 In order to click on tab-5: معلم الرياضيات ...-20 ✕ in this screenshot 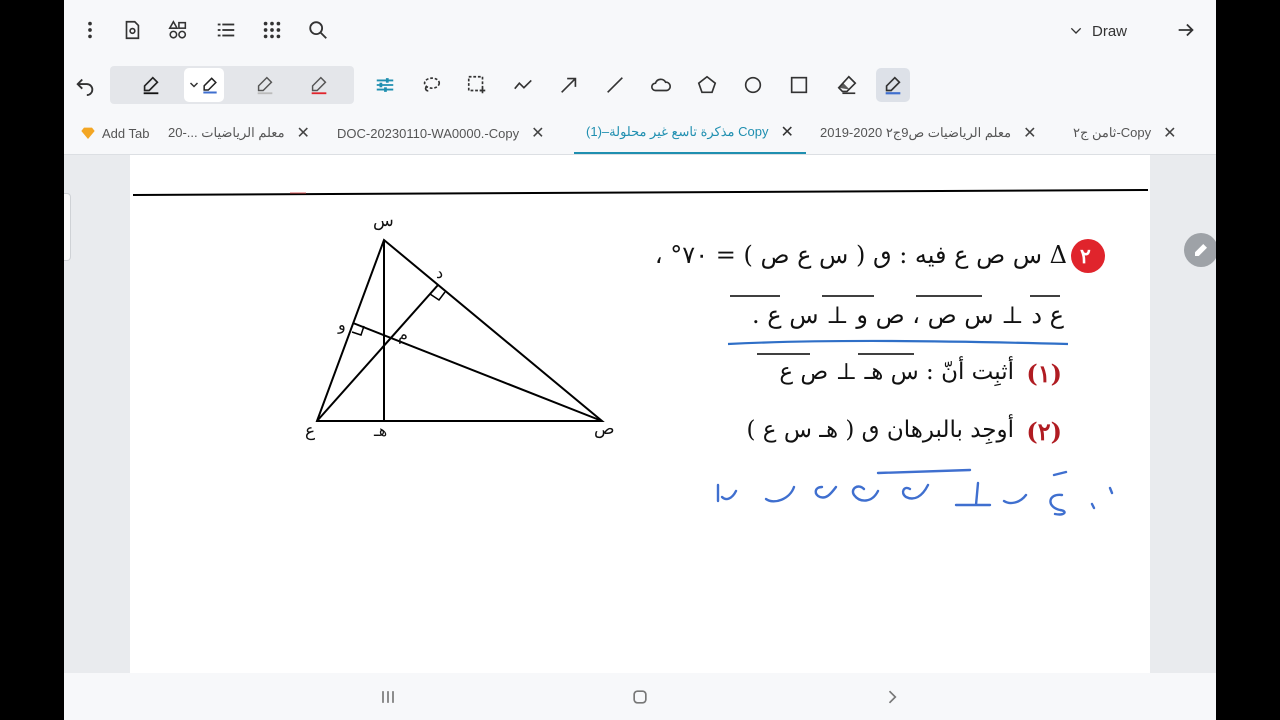, I will do `click(239, 133)`.